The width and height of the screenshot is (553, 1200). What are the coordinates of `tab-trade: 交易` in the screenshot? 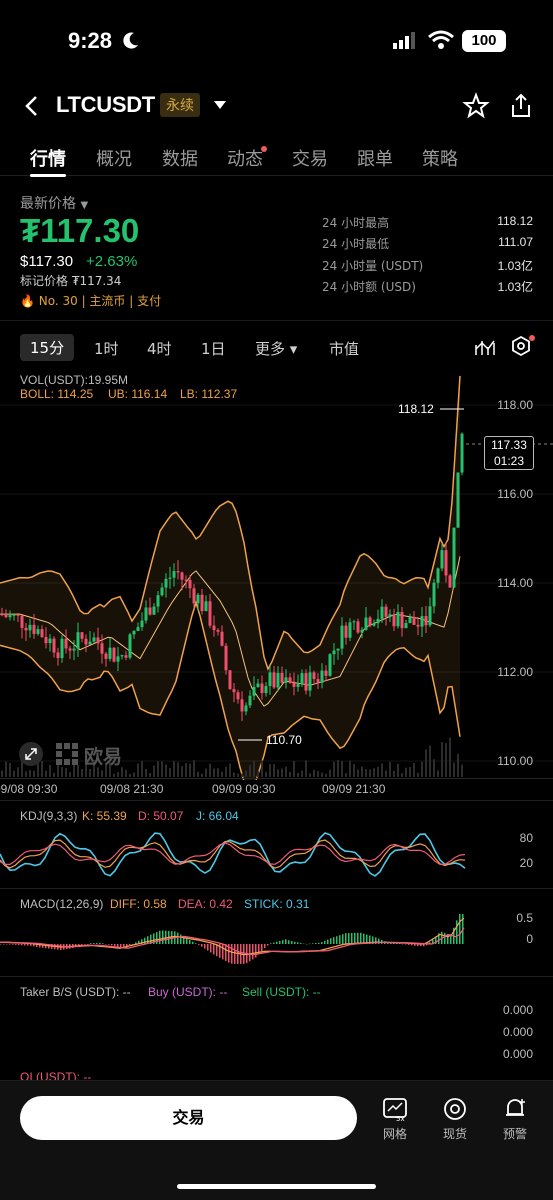 It's located at (310, 158).